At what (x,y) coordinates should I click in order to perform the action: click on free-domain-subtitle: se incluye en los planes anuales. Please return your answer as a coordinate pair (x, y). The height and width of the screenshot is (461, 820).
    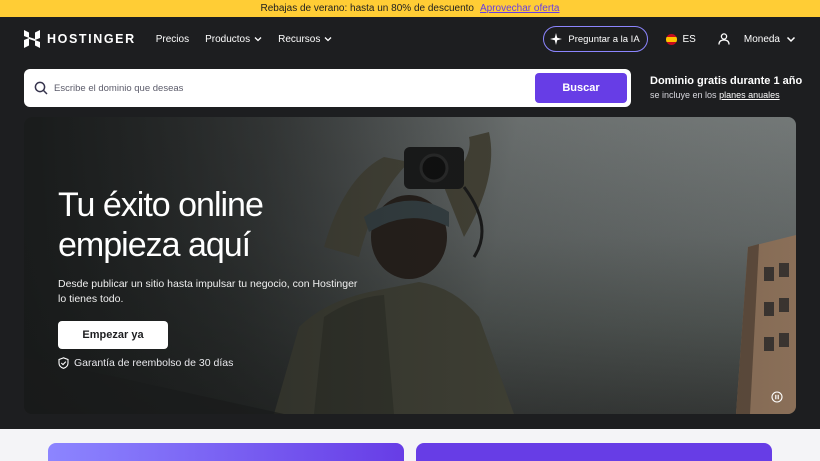
    Looking at the image, I should click on (726, 95).